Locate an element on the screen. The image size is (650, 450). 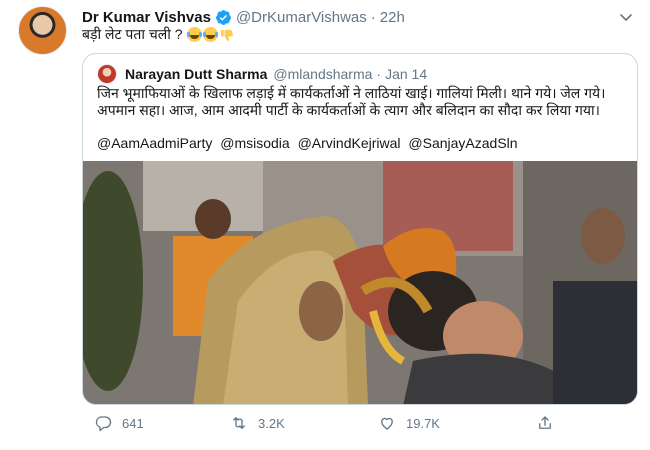
author-display-name: Dr Kumar Vishvas is located at coordinates (146, 17).